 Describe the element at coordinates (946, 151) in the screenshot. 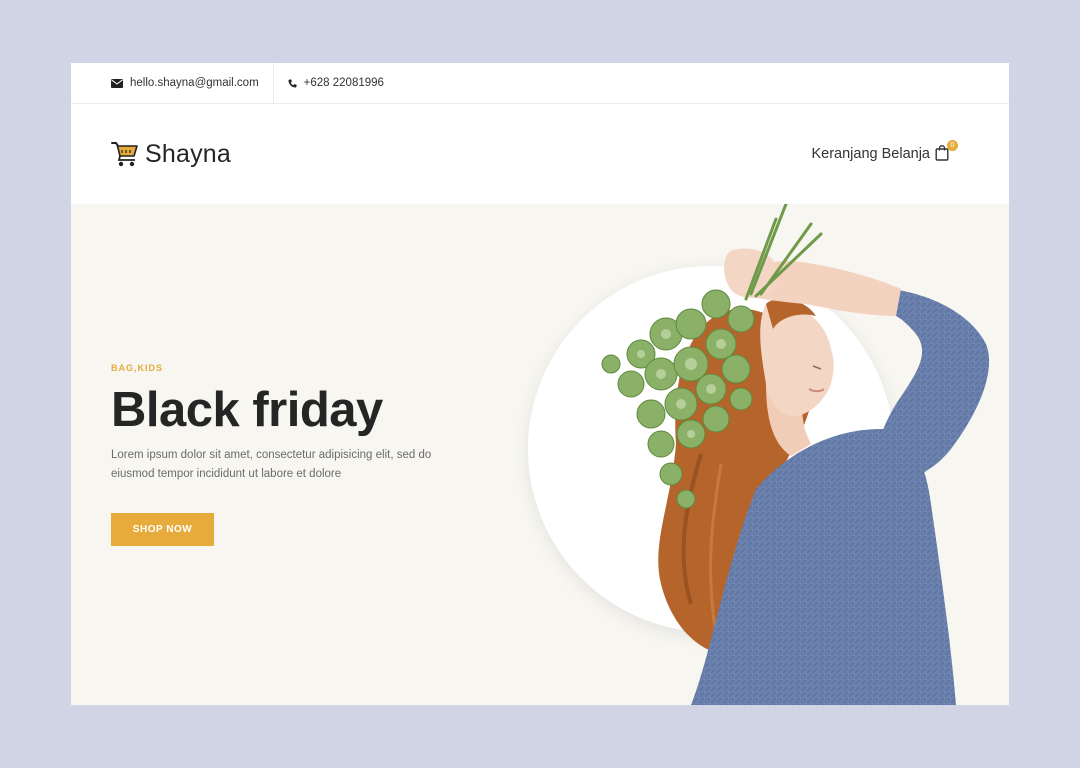

I see `shopping-bag-icon: 0` at that location.